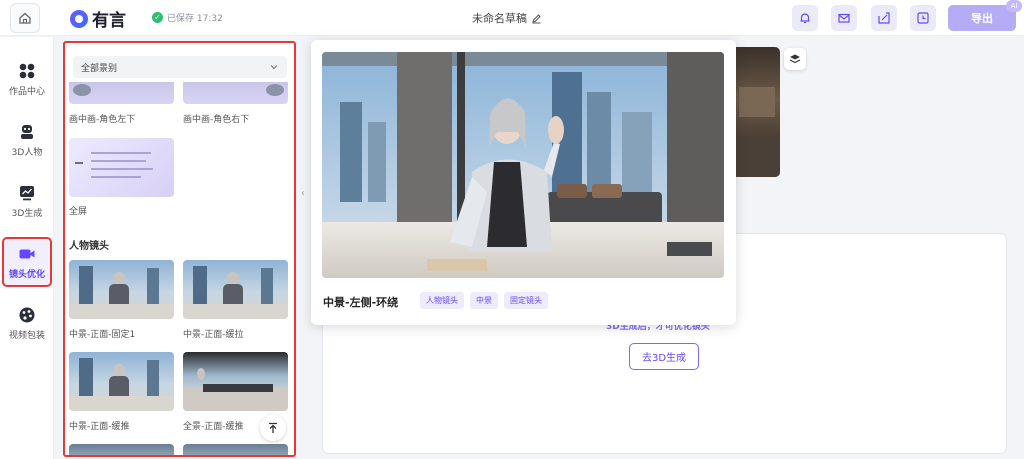 The image size is (1024, 459). Describe the element at coordinates (121, 93) in the screenshot. I see `shot-thumbnail-pip-left` at that location.